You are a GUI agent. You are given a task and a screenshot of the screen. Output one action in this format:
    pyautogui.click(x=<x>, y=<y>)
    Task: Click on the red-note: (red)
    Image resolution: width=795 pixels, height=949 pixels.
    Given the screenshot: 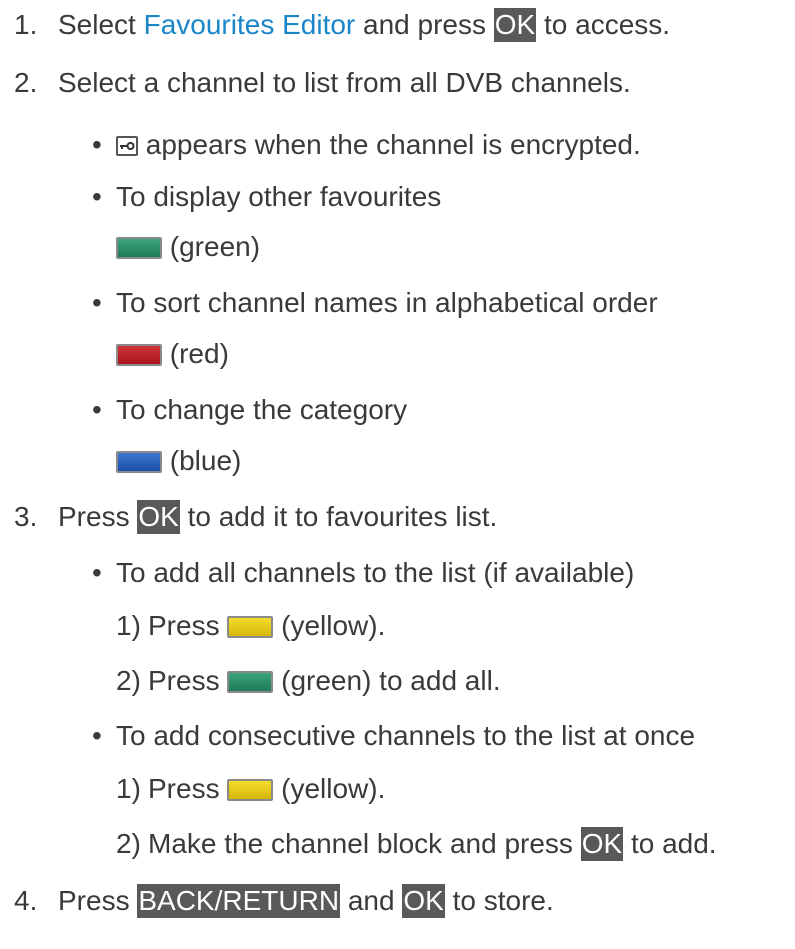 What is the action you would take?
    pyautogui.click(x=195, y=353)
    